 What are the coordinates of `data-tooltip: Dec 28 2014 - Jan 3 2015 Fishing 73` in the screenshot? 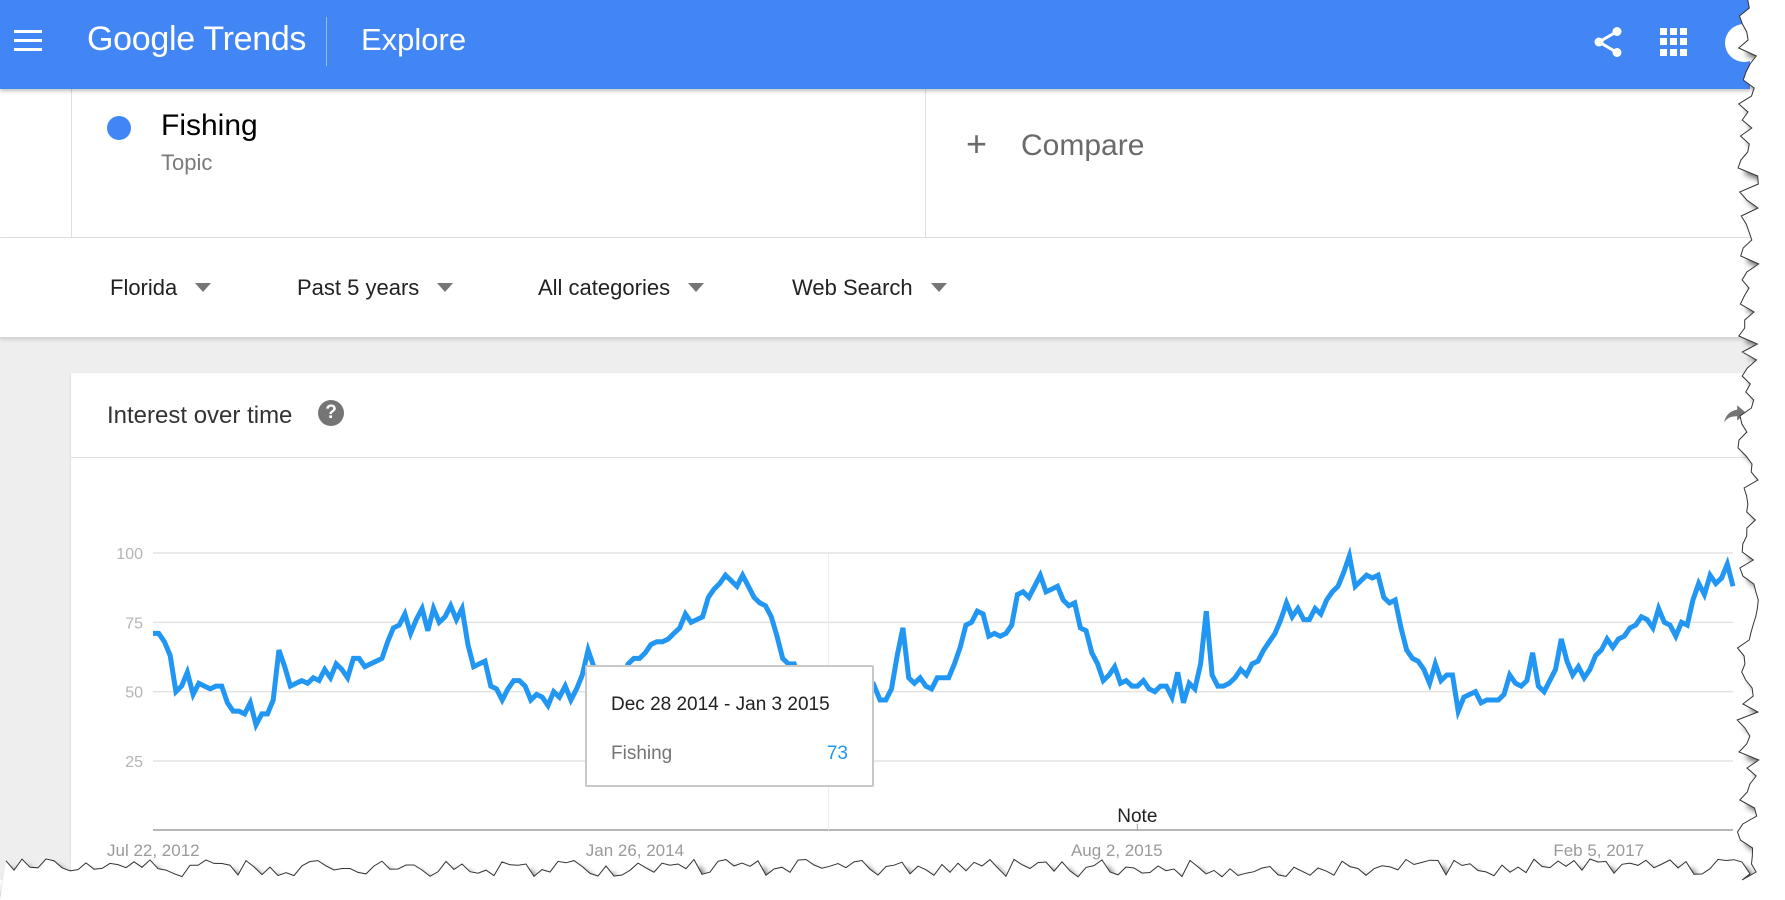 It's located at (729, 726).